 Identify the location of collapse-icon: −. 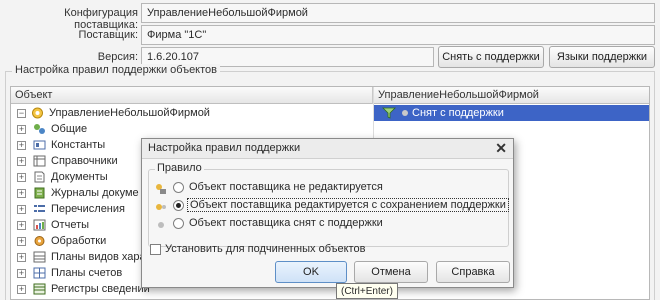
(21, 113).